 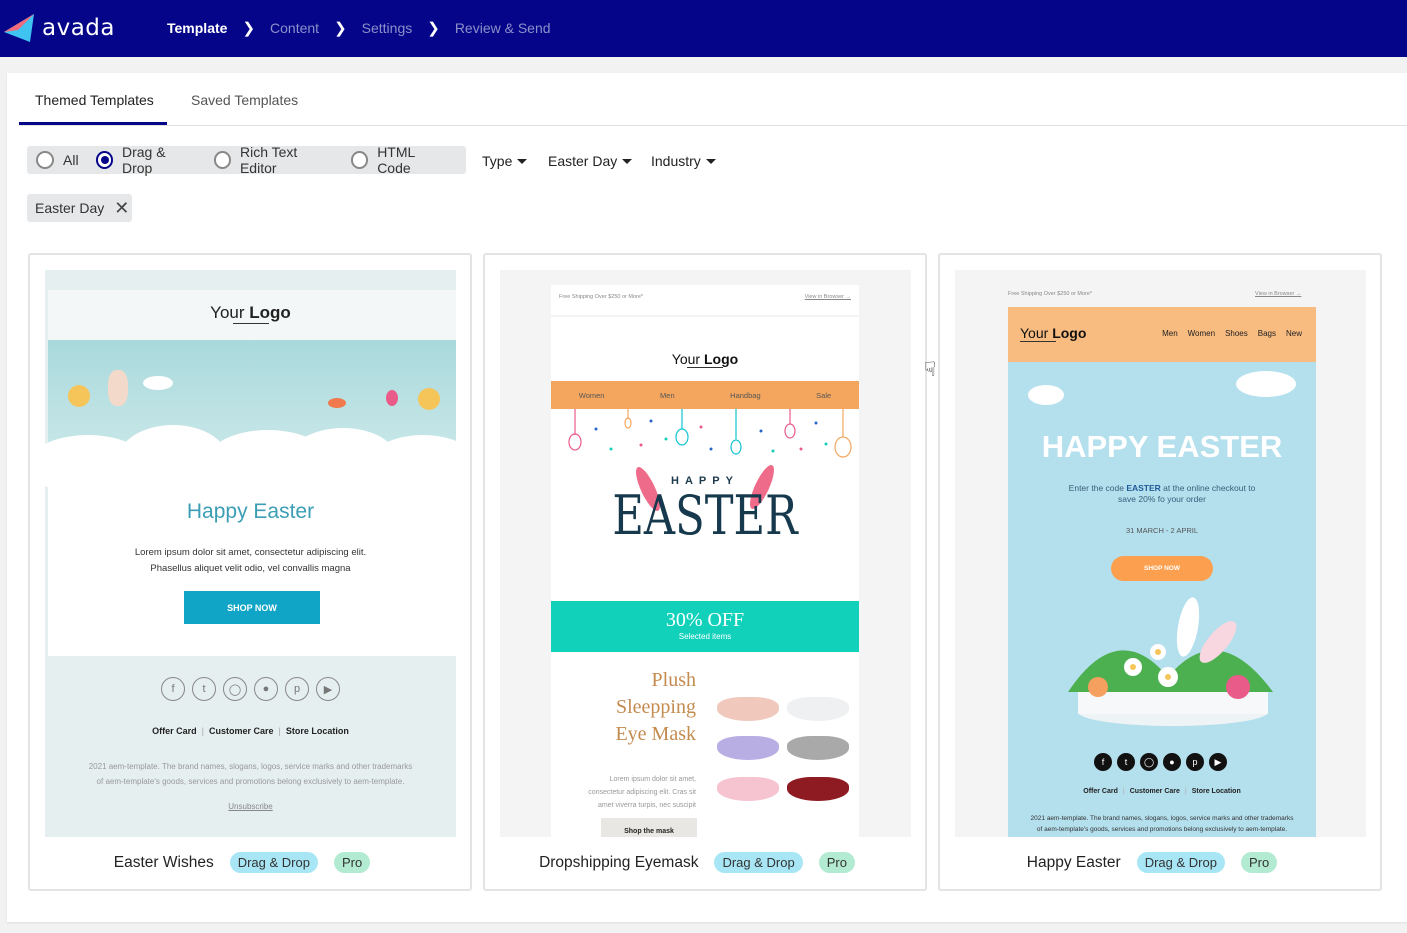 I want to click on template-name: Easter Wishes, so click(x=163, y=862).